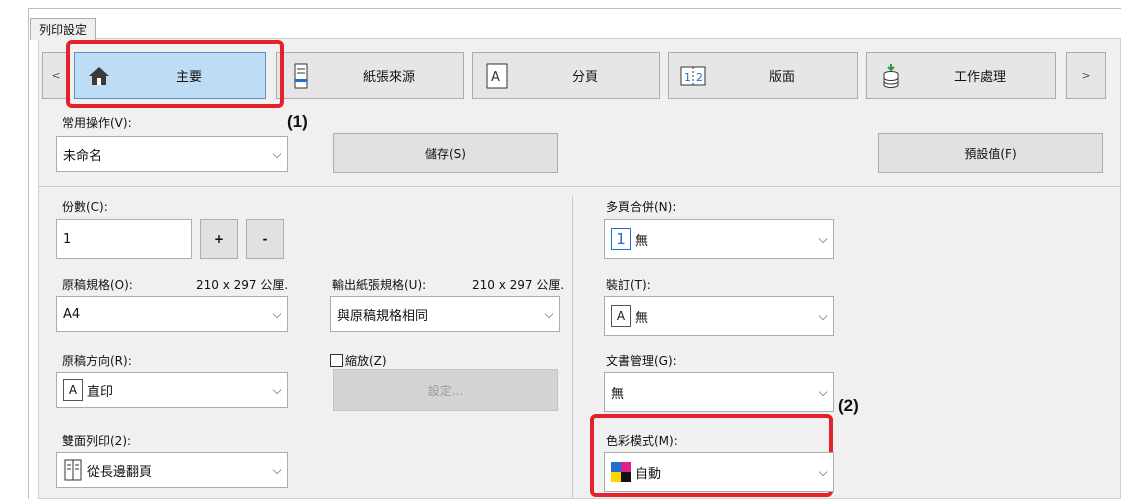 Image resolution: width=1121 pixels, height=499 pixels. I want to click on color-mode-label: 色彩模式(M):, so click(642, 441).